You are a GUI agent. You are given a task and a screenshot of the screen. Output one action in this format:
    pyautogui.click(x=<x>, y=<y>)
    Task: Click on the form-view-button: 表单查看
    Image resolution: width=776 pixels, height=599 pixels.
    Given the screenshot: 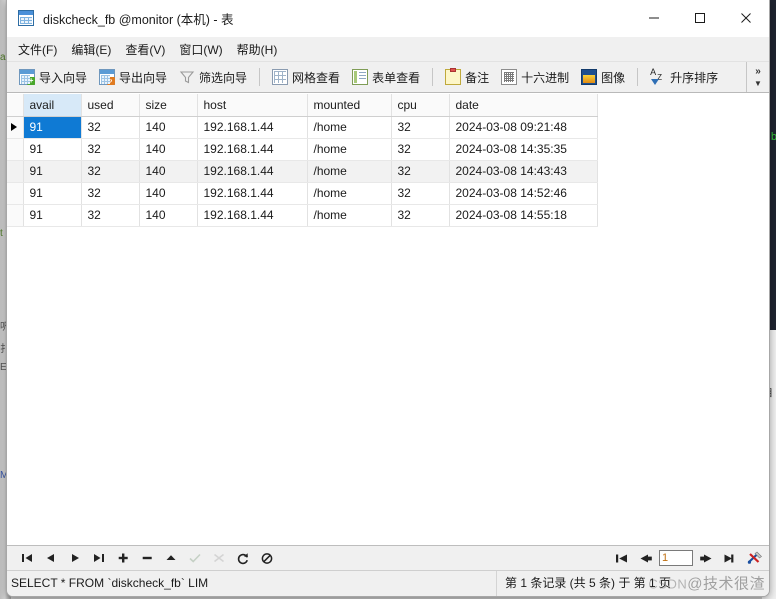 What is the action you would take?
    pyautogui.click(x=386, y=77)
    